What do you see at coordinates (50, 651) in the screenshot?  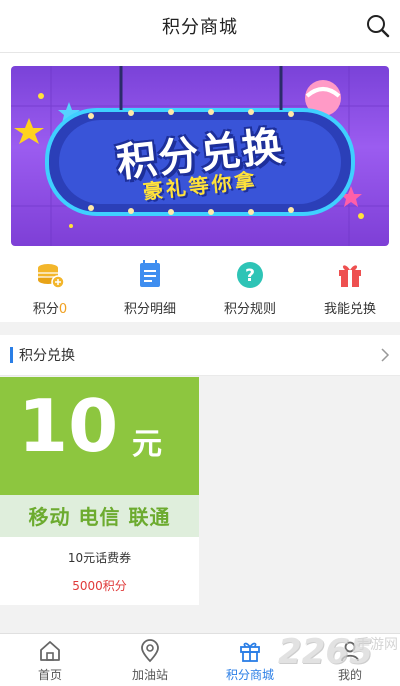 I see `home-icon` at bounding box center [50, 651].